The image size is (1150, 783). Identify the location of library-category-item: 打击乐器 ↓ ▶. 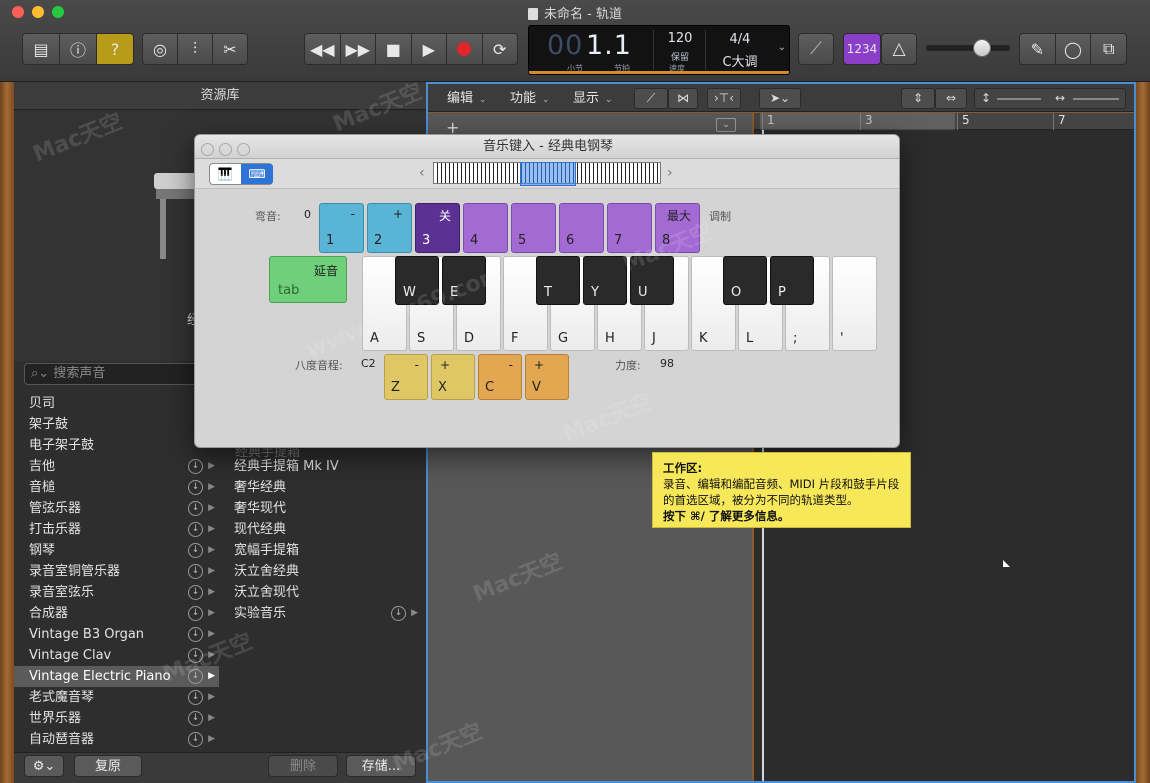
(116, 529).